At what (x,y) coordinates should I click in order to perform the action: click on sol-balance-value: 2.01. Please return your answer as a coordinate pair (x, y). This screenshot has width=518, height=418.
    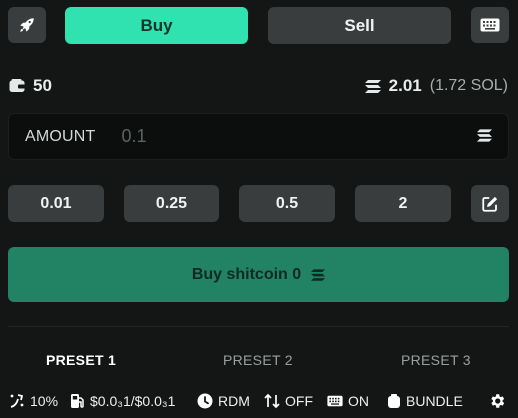
    Looking at the image, I should click on (405, 85).